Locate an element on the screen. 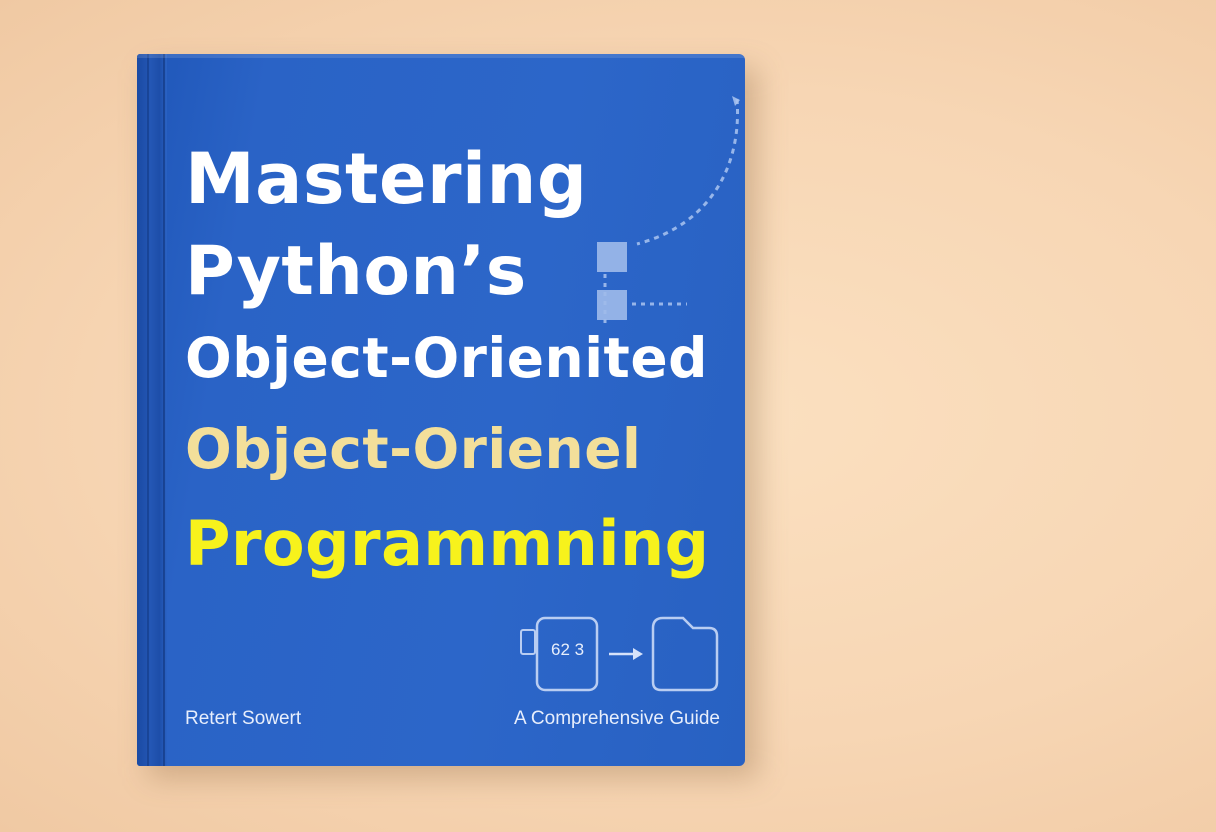  author-name: Retert Sowert is located at coordinates (243, 718).